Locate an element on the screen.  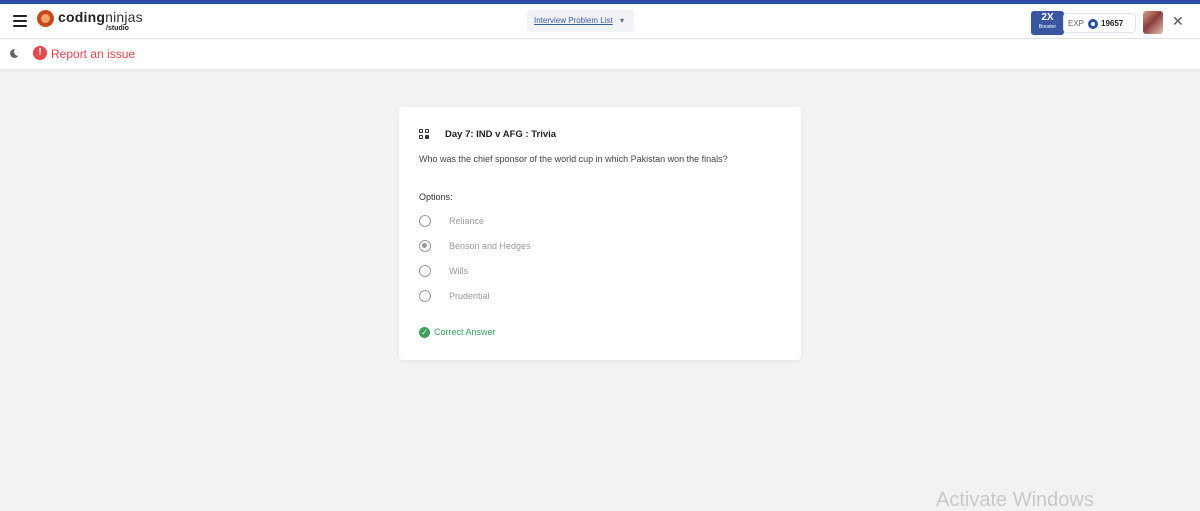
option-benson-and-hedges: Benson and Hedges is located at coordinates (599, 248).